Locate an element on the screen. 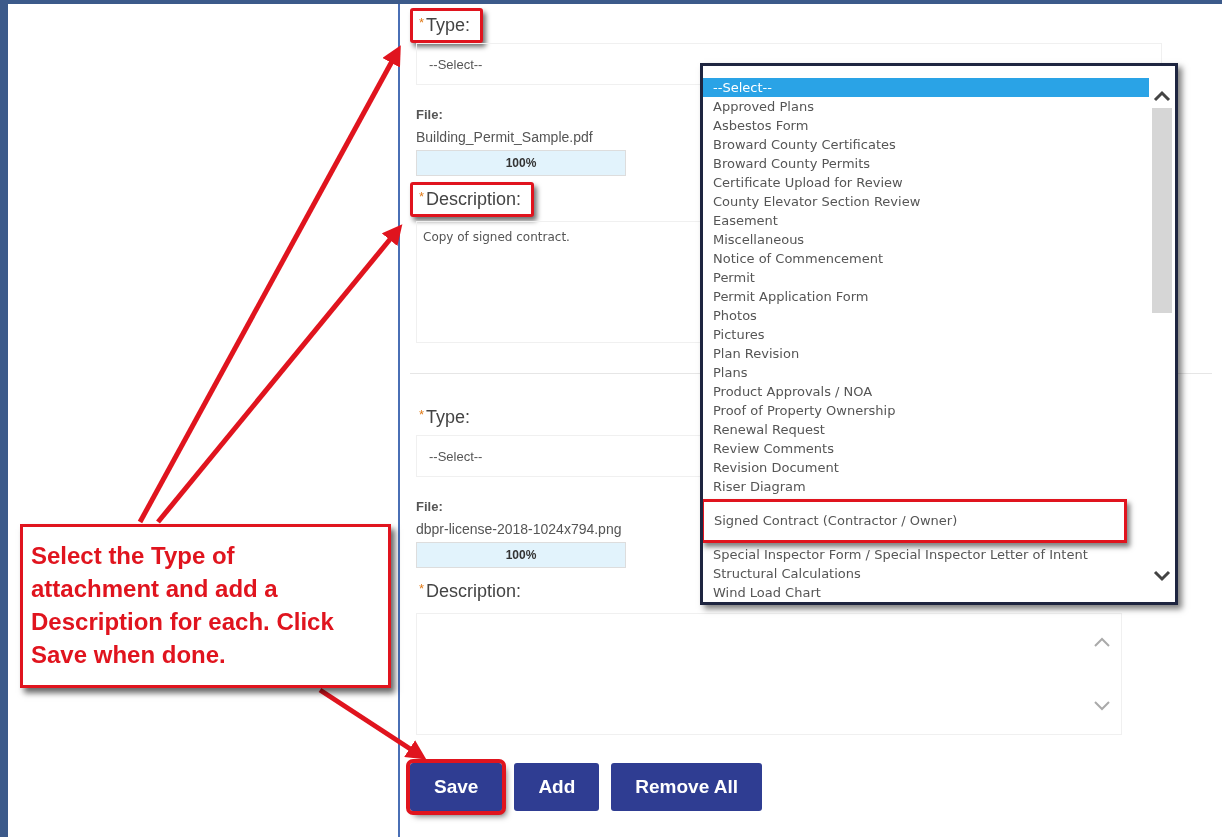 Image resolution: width=1222 pixels, height=837 pixels. instruction-callout: Select the Type of attachment and add a Description for each. Click Save when done. is located at coordinates (205, 606).